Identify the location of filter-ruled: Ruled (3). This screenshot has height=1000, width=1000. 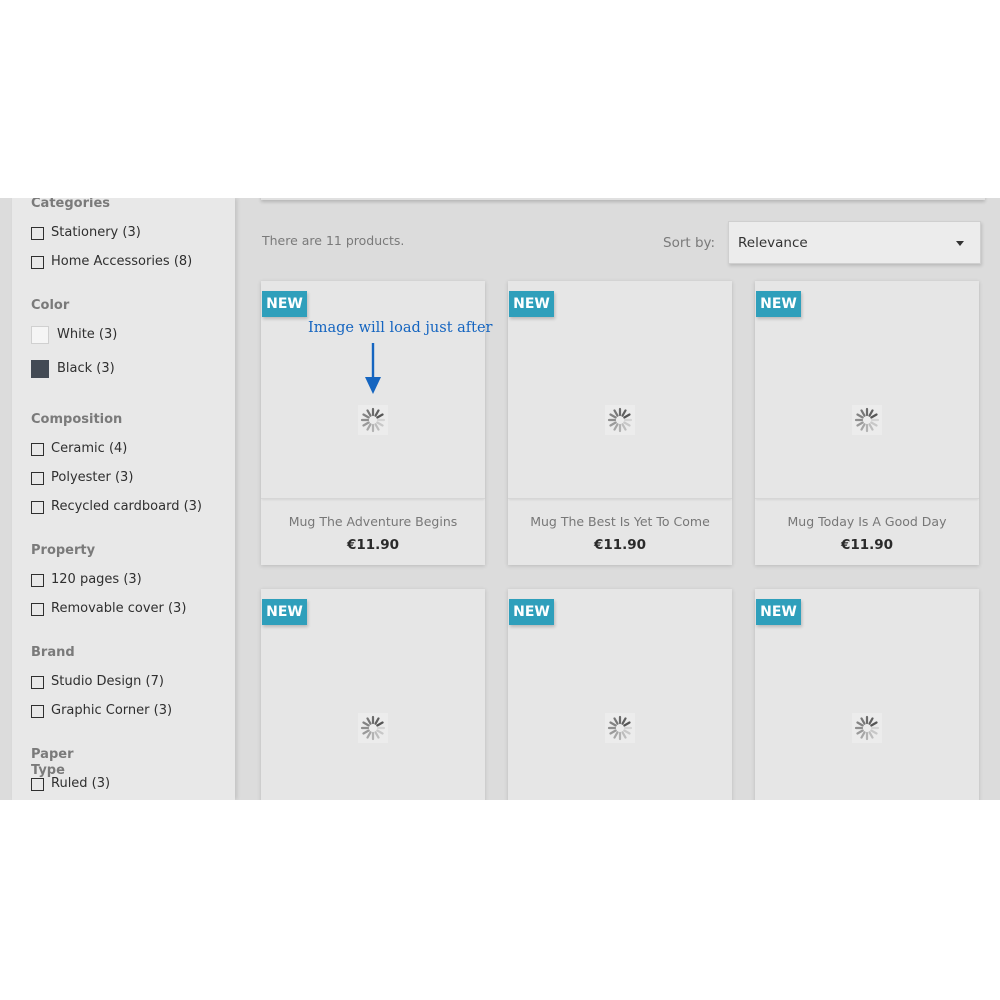
(70, 784).